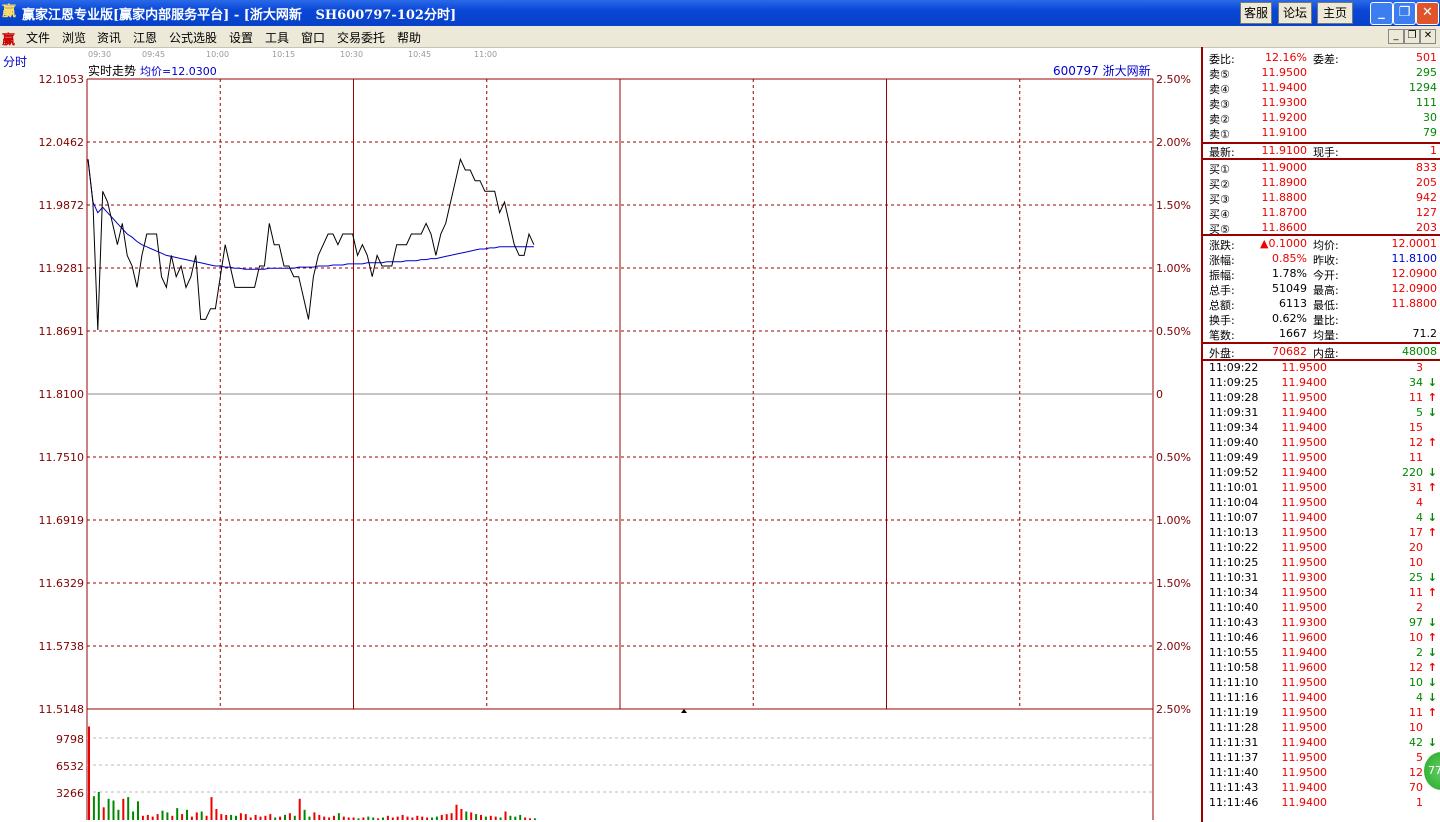  Describe the element at coordinates (1323, 289) in the screenshot. I see `stat-row: 总手: 51049 最高: 12.0900` at that location.